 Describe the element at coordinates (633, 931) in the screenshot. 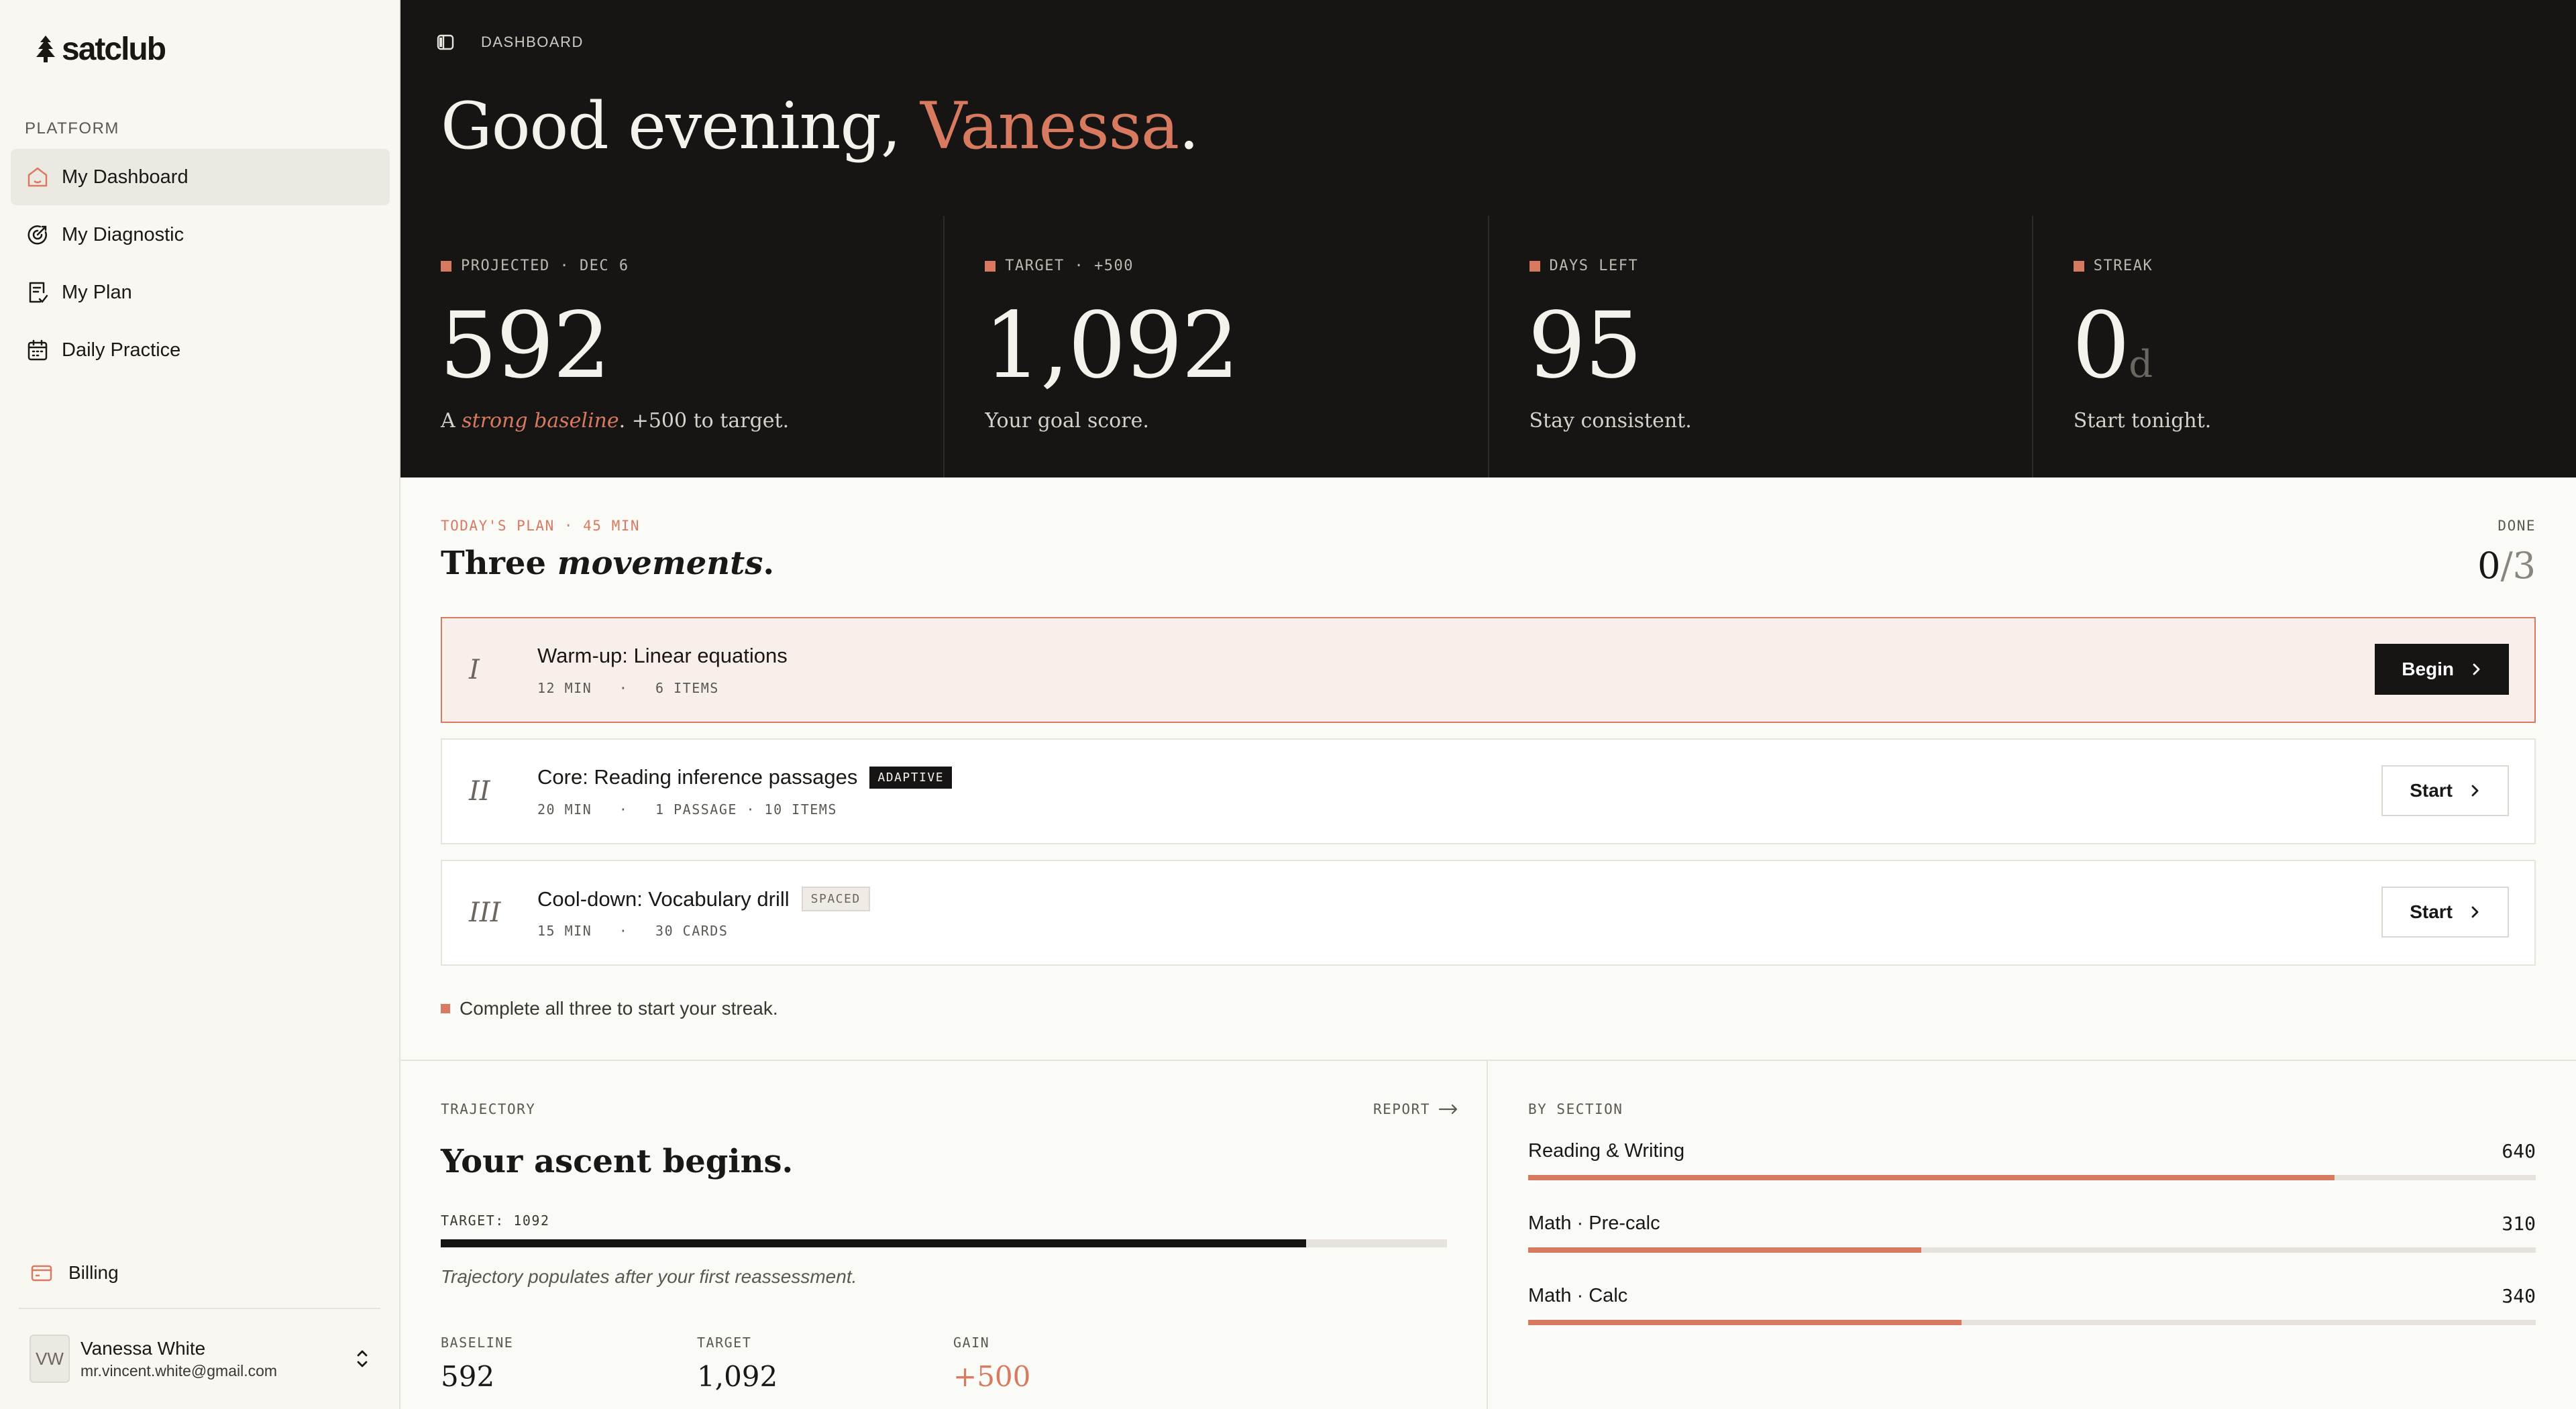

I see `movement-meta: 15 MIN · 30 CARDS` at that location.